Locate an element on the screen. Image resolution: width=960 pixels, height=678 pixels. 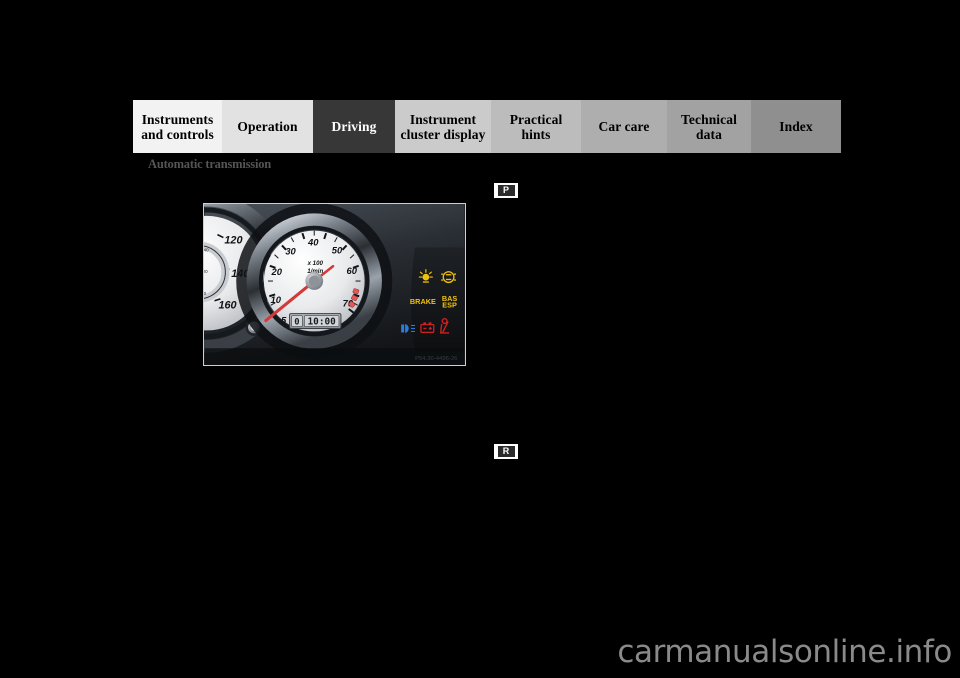
tab-driving: Driving is located at coordinates (354, 126).